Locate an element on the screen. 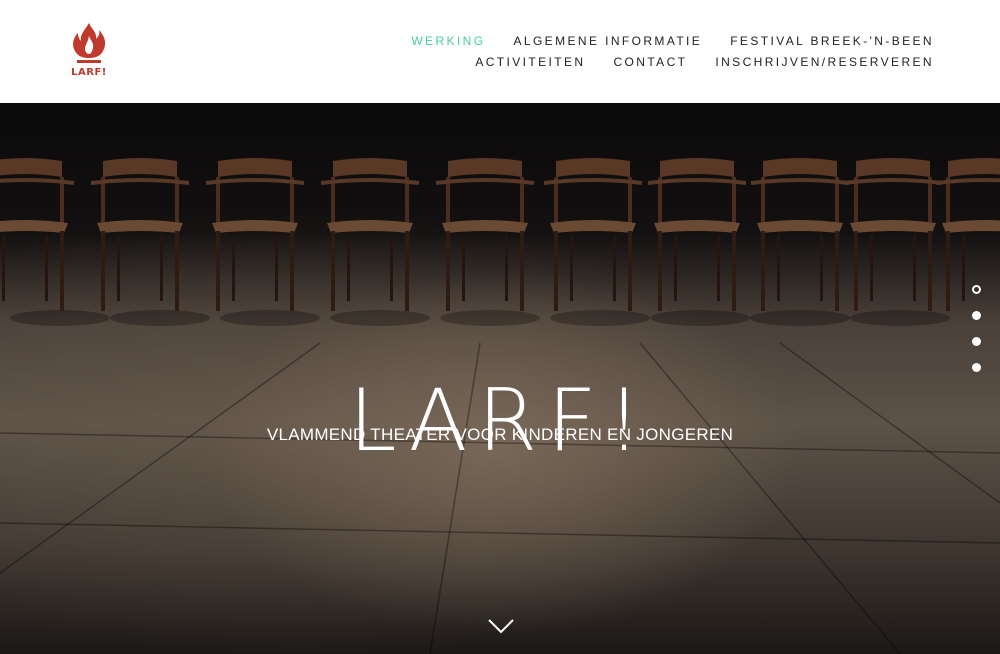 The image size is (1000, 654). nav-item-contact: CONTACT is located at coordinates (650, 64).